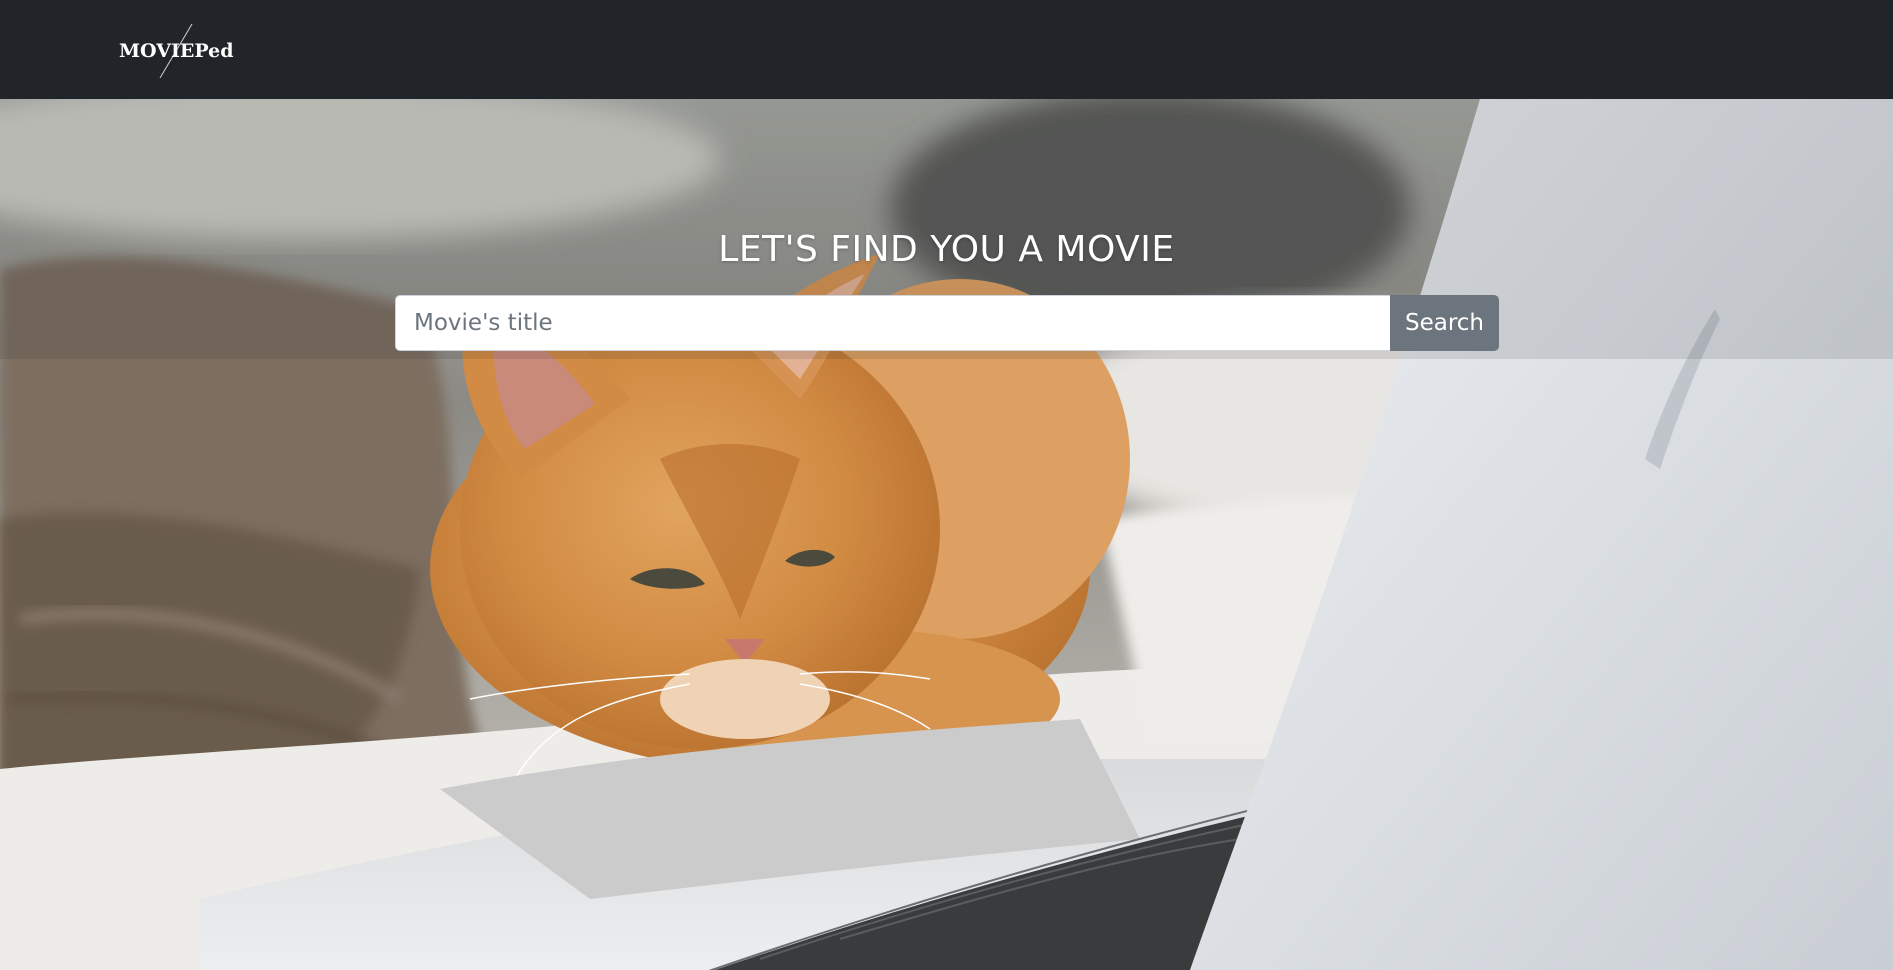 This screenshot has height=970, width=1893. I want to click on page-title: LET'S FIND YOU A MOVIE, so click(946, 249).